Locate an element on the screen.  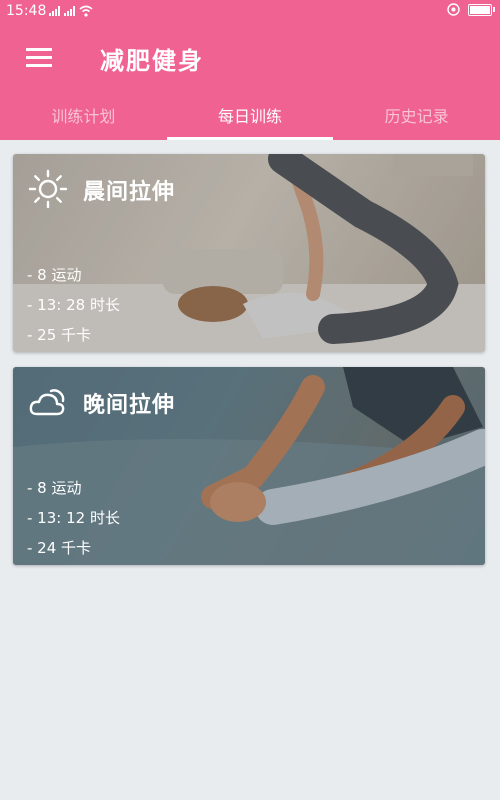
status-bar-left: 15:48 is located at coordinates (49, 11).